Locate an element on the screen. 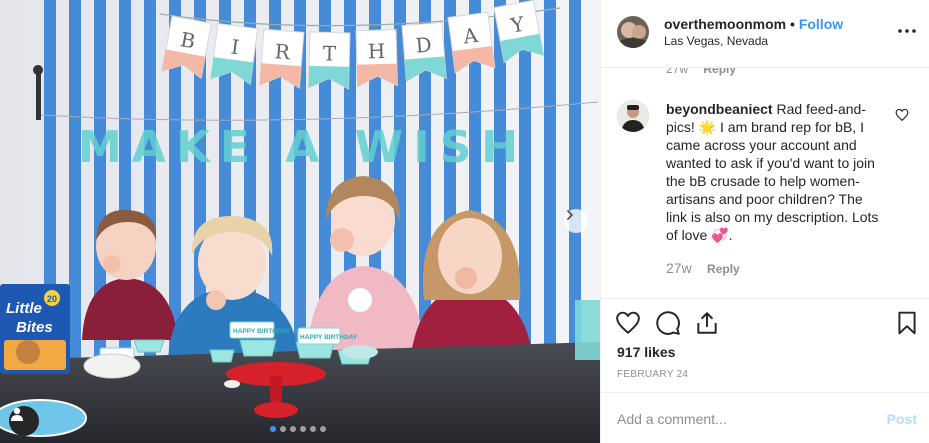  comment-meta: 27w Reply is located at coordinates (703, 268).